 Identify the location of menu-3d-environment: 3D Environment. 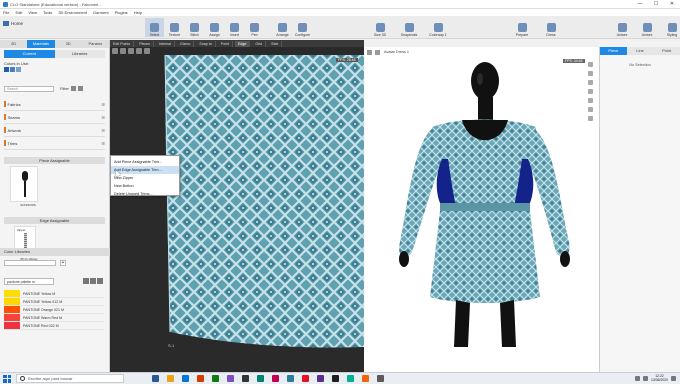
(72, 12).